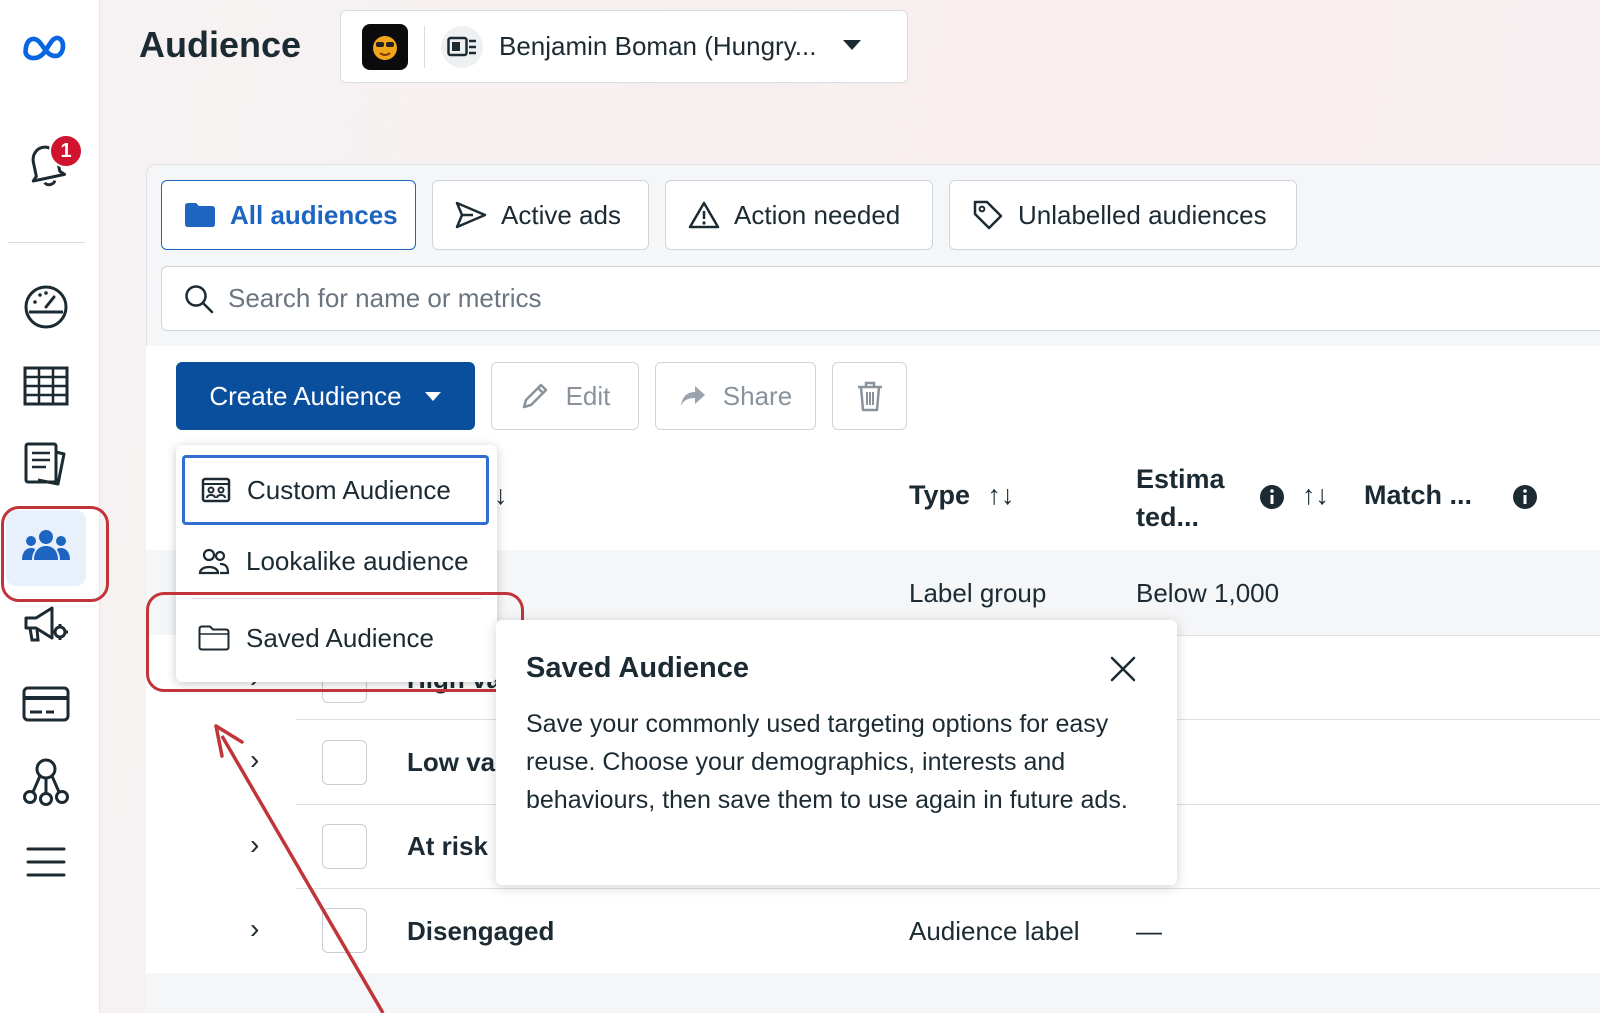 Image resolution: width=1600 pixels, height=1013 pixels. What do you see at coordinates (424, 46) in the screenshot?
I see `account-separator` at bounding box center [424, 46].